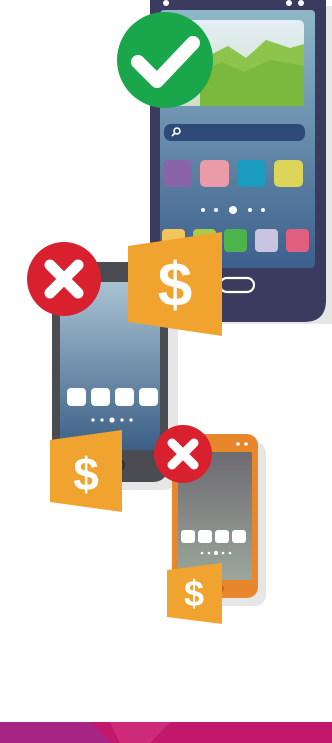 The image size is (332, 743). Describe the element at coordinates (165, 60) in the screenshot. I see `check-icon` at that location.